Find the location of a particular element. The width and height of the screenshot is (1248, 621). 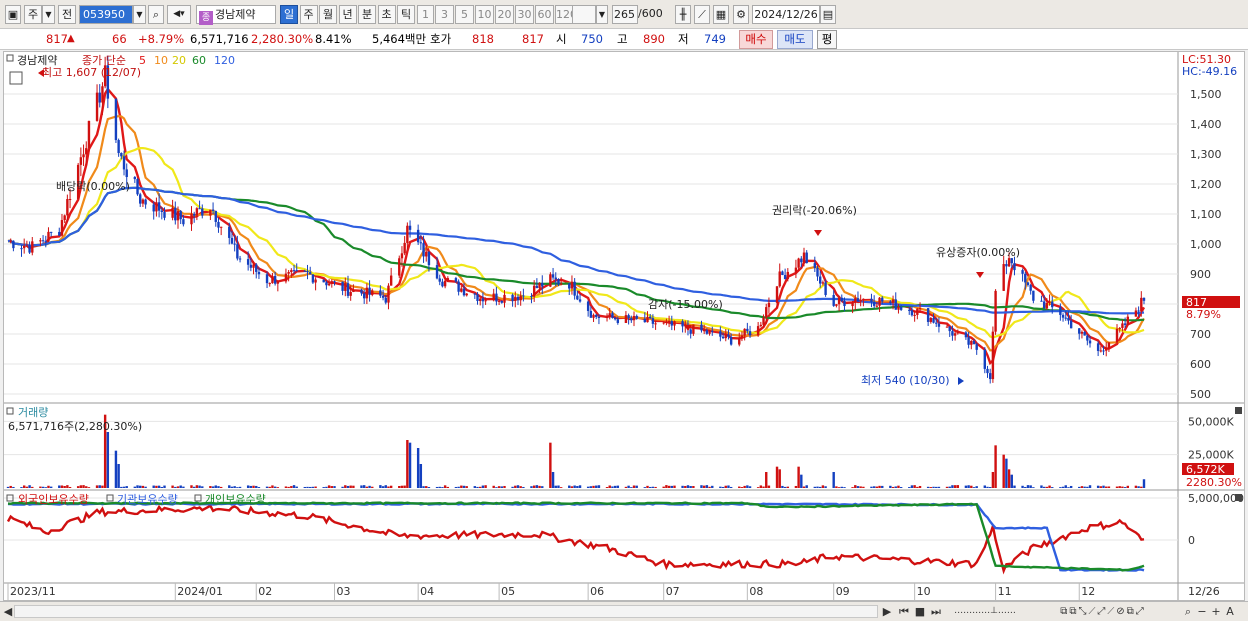

horizontal-scrollbar is located at coordinates (446, 611).